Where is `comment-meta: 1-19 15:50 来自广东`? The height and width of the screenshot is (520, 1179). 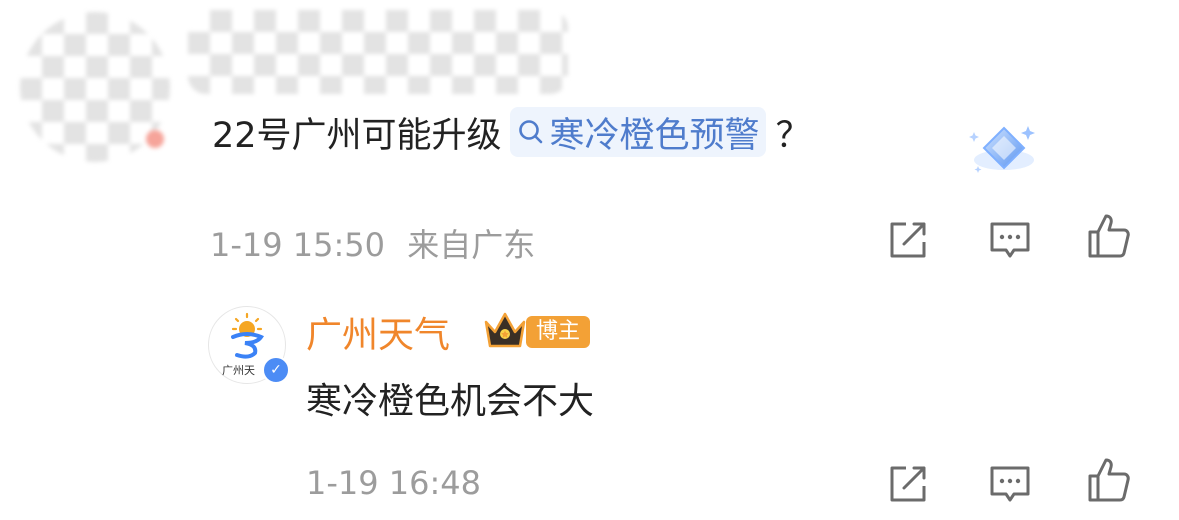
comment-meta: 1-19 15:50 来自广东 is located at coordinates (372, 243).